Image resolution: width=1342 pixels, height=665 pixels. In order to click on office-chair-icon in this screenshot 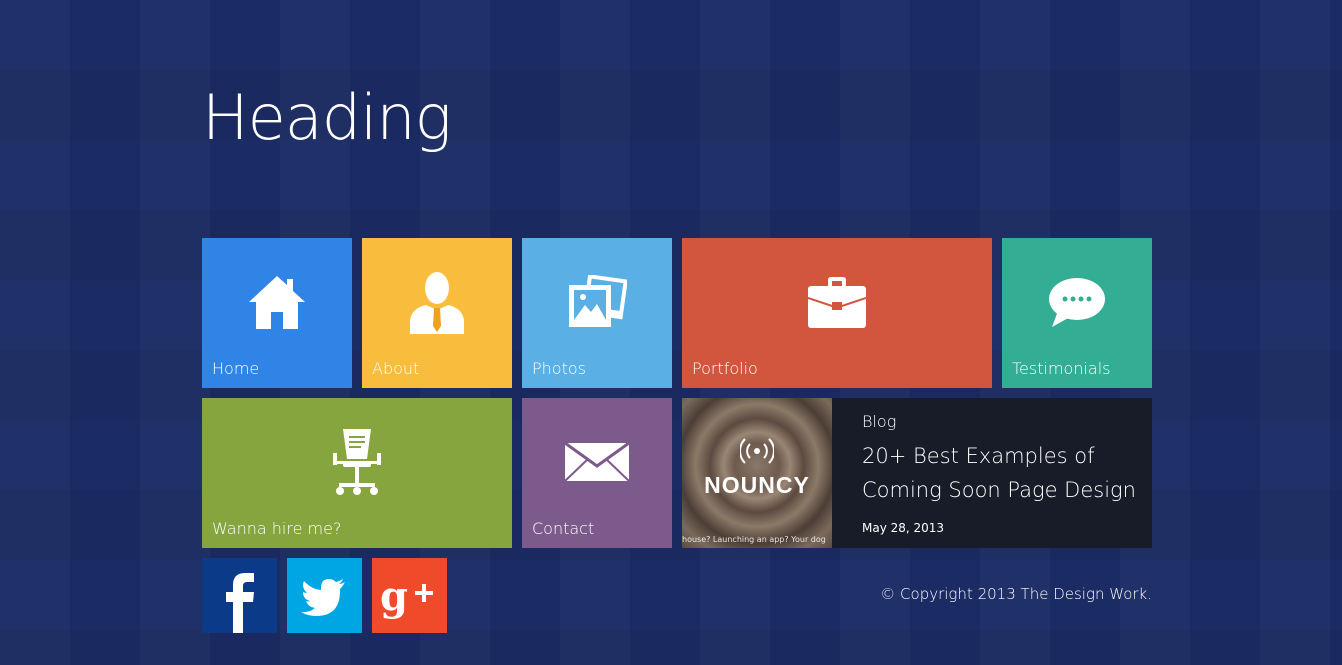, I will do `click(357, 464)`.